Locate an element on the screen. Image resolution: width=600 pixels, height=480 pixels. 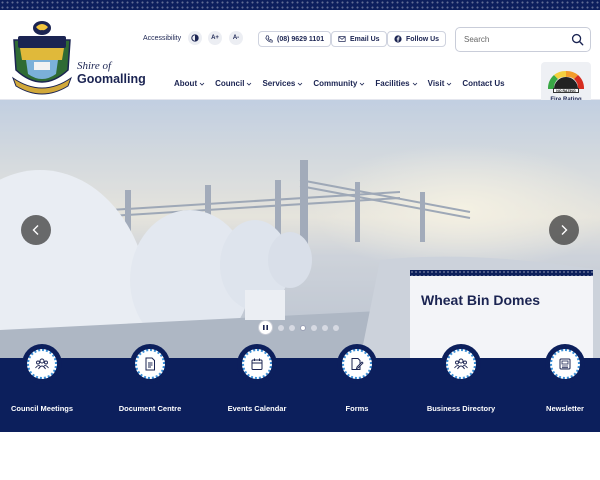
contrast-toggle-button is located at coordinates (195, 38).